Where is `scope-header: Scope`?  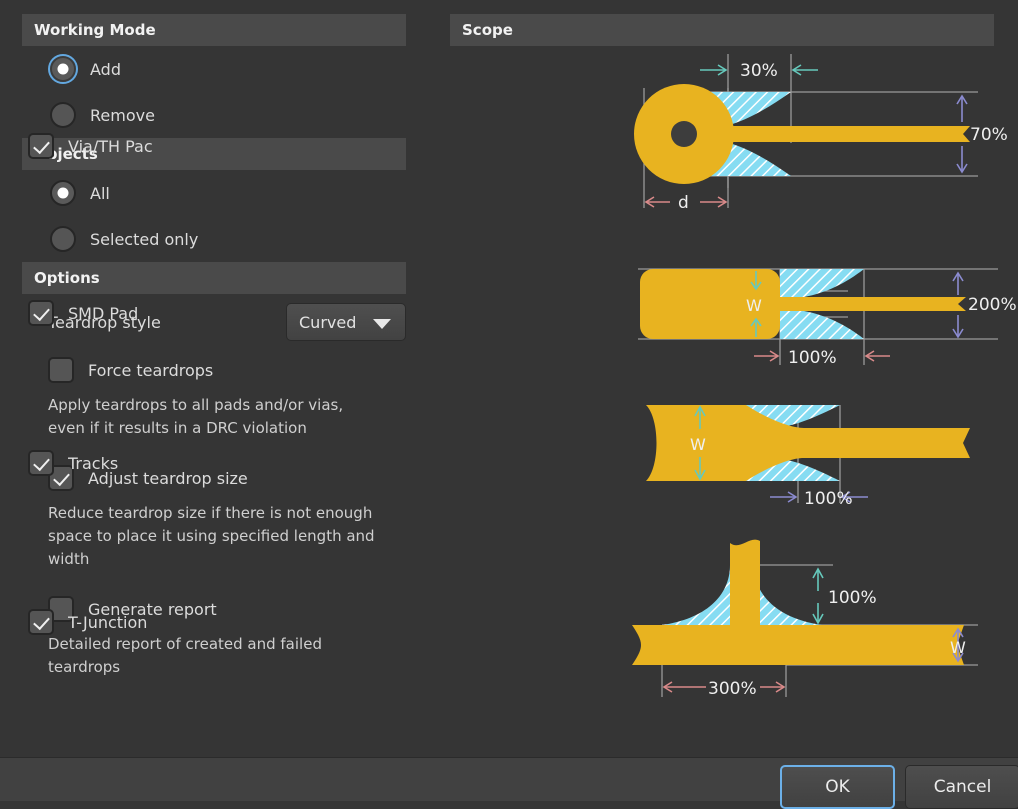 scope-header: Scope is located at coordinates (722, 30).